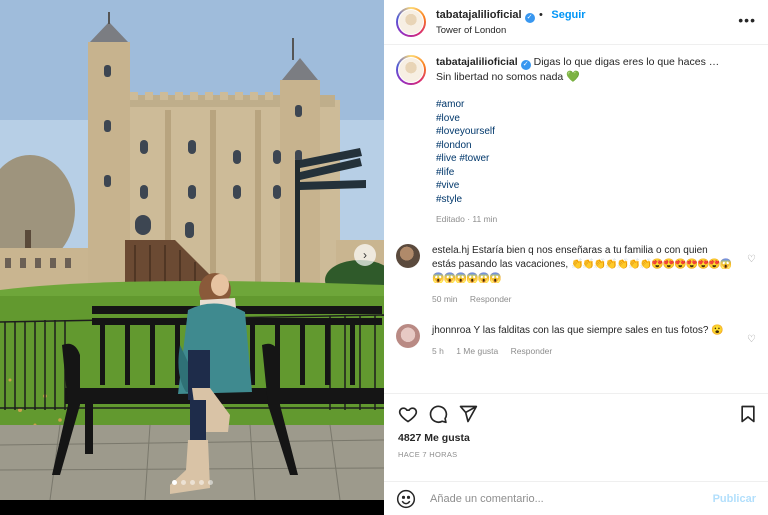 The width and height of the screenshot is (768, 515). Describe the element at coordinates (573, 77) in the screenshot. I see `green-heart-icon: 💚` at that location.